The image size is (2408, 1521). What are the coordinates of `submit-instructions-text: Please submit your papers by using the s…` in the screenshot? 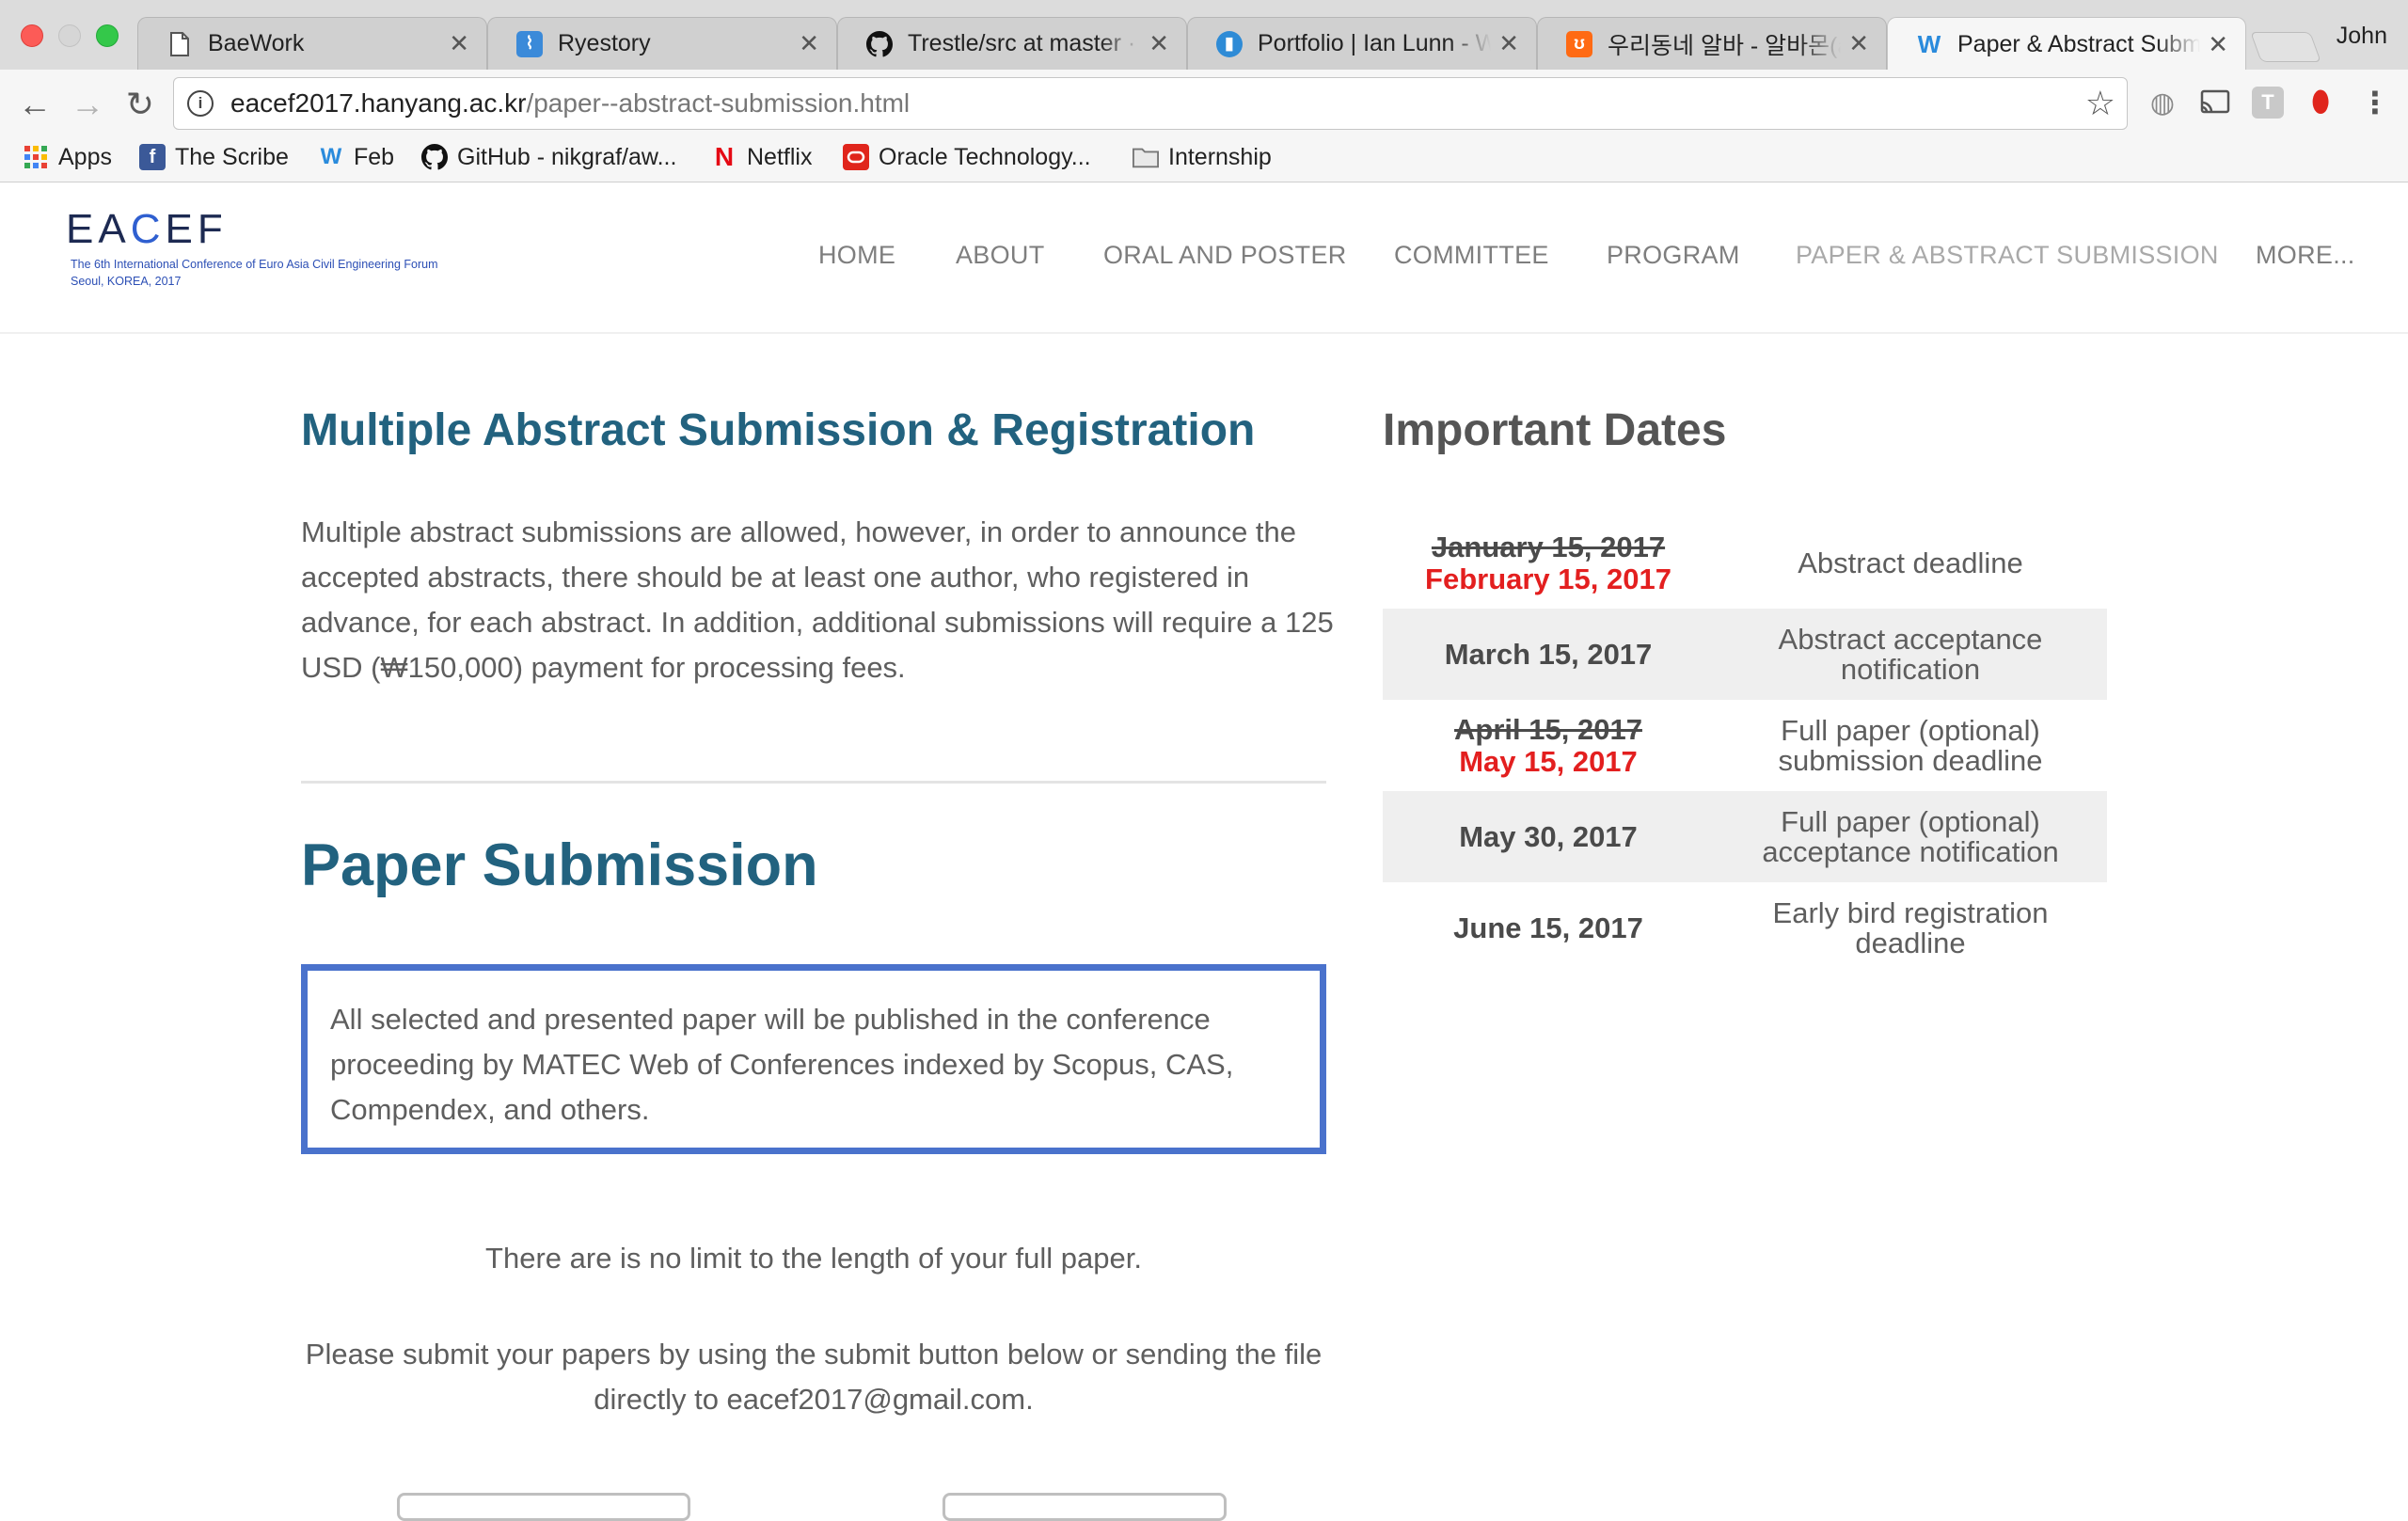 It's located at (814, 1377).